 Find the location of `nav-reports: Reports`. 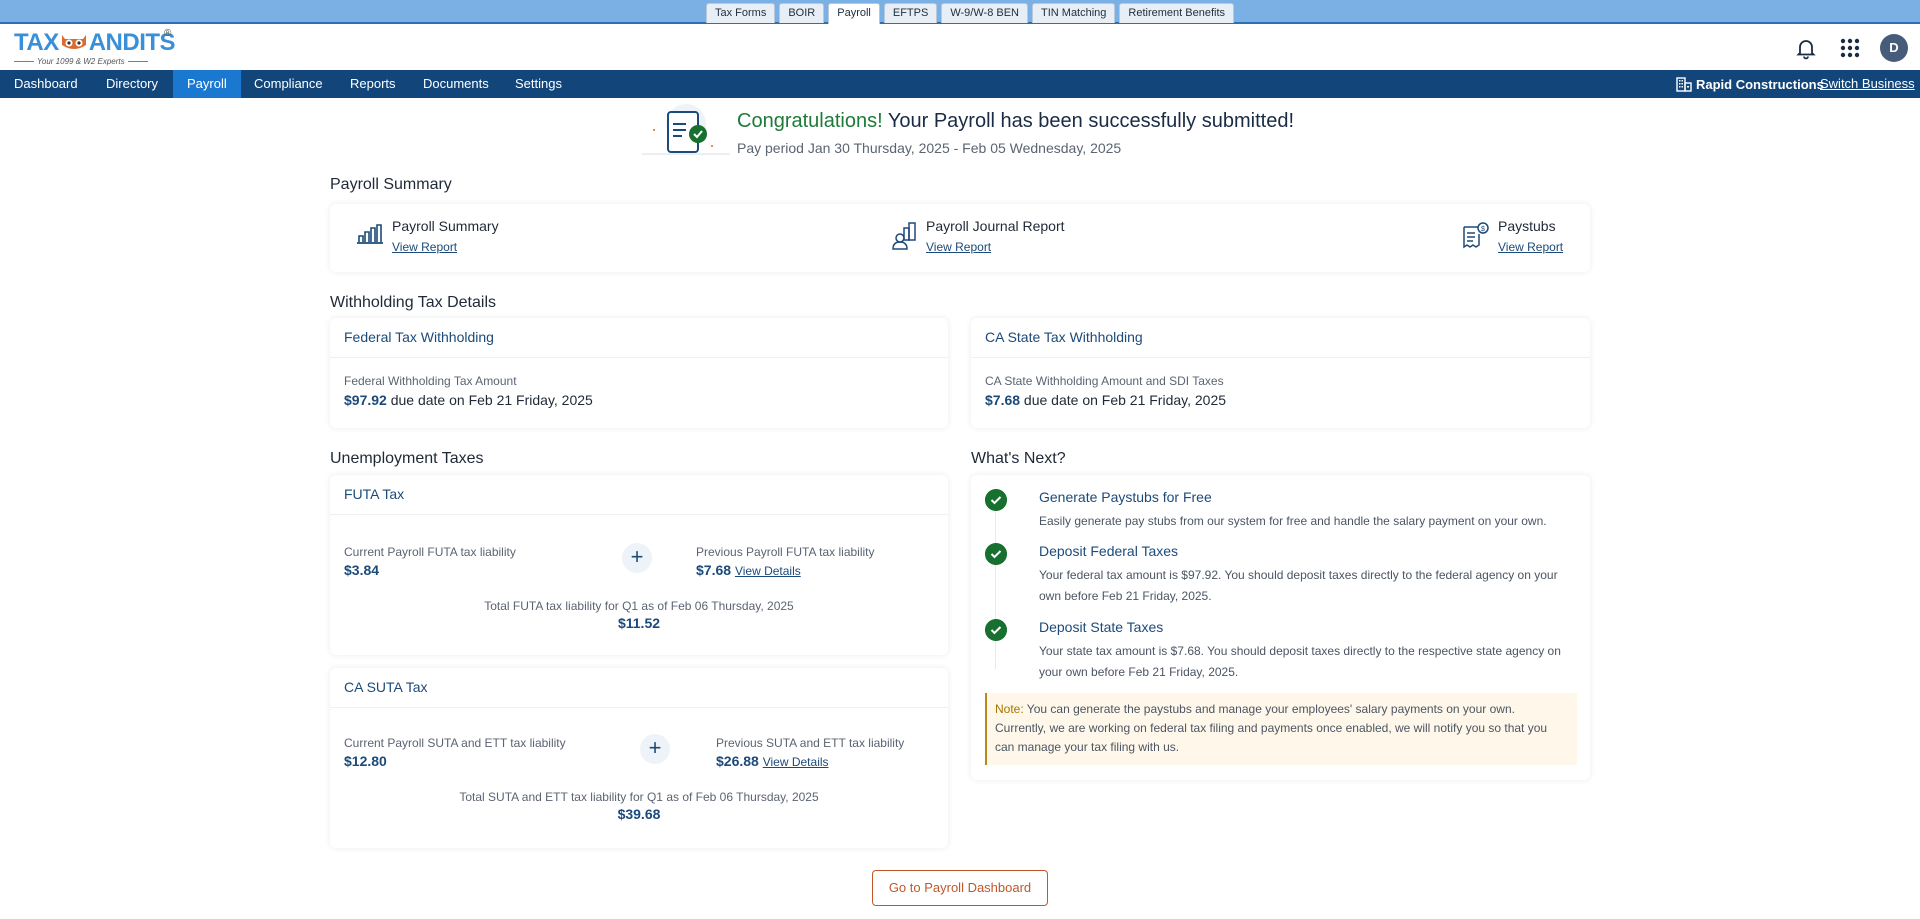

nav-reports: Reports is located at coordinates (373, 84).